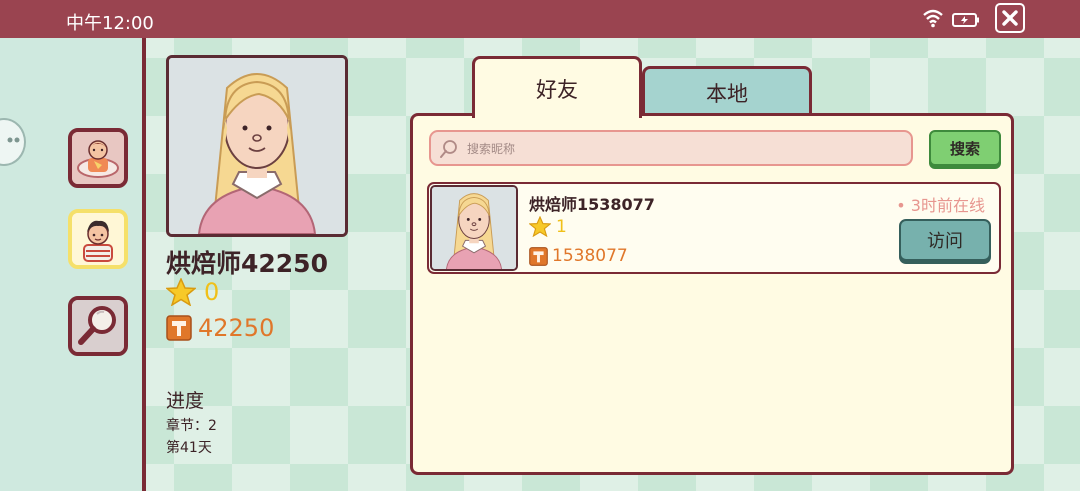 The height and width of the screenshot is (491, 1080). I want to click on search-icon, so click(449, 151).